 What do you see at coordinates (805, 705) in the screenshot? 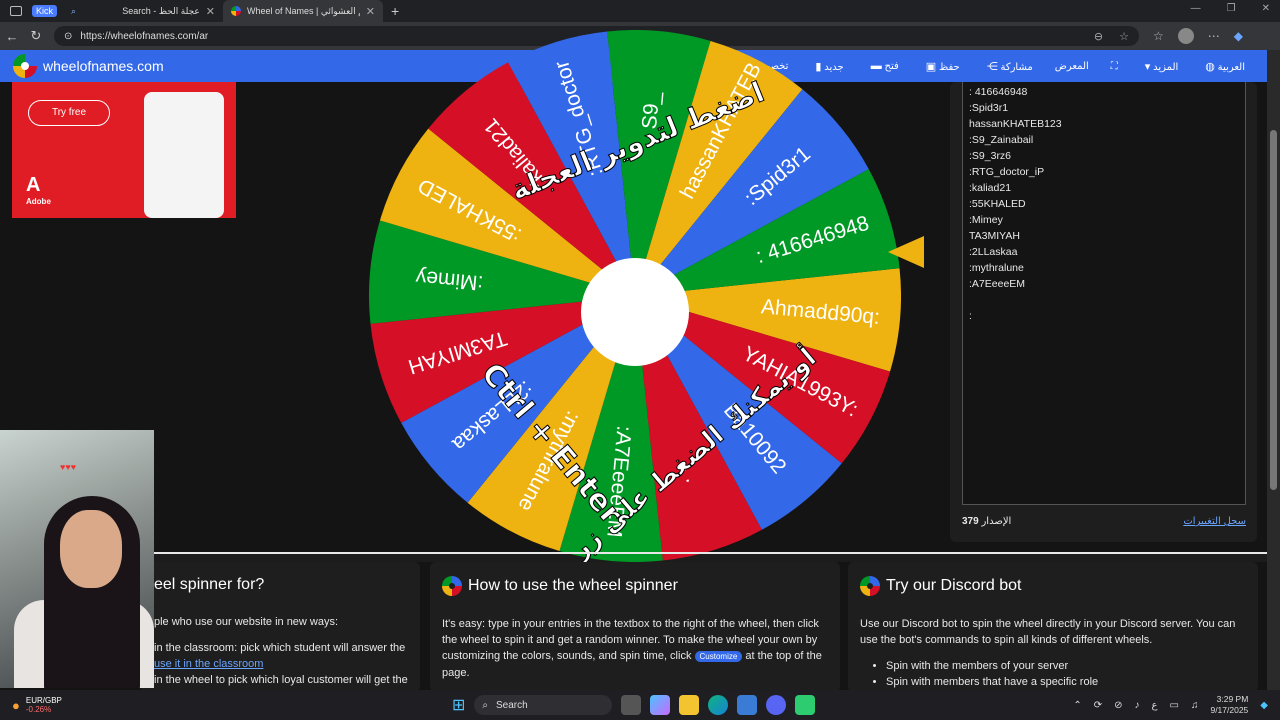
I see `app-icon` at bounding box center [805, 705].